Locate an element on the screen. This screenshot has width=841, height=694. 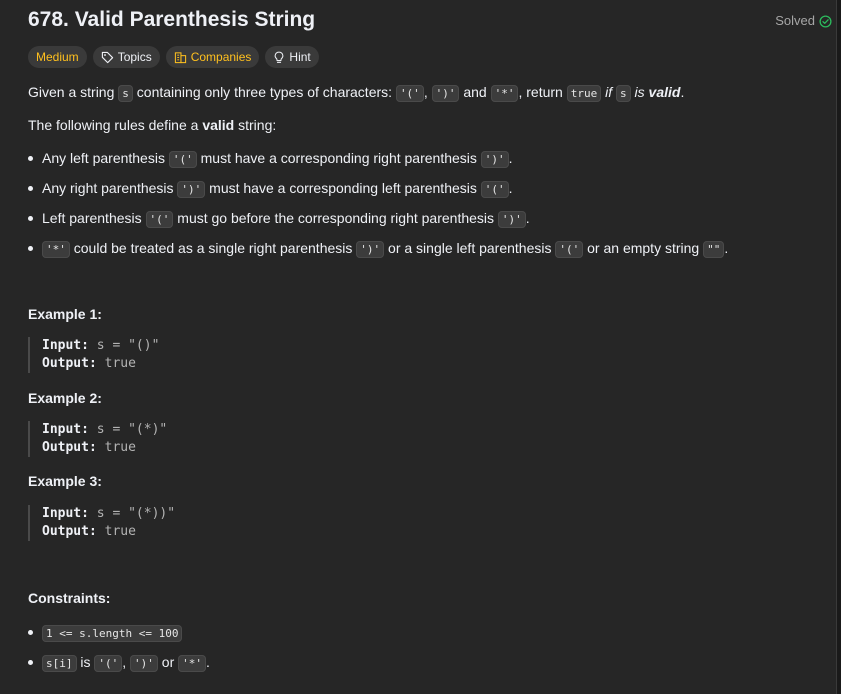
list-item: s[i] is '(', ')' or '*'. is located at coordinates (119, 667).